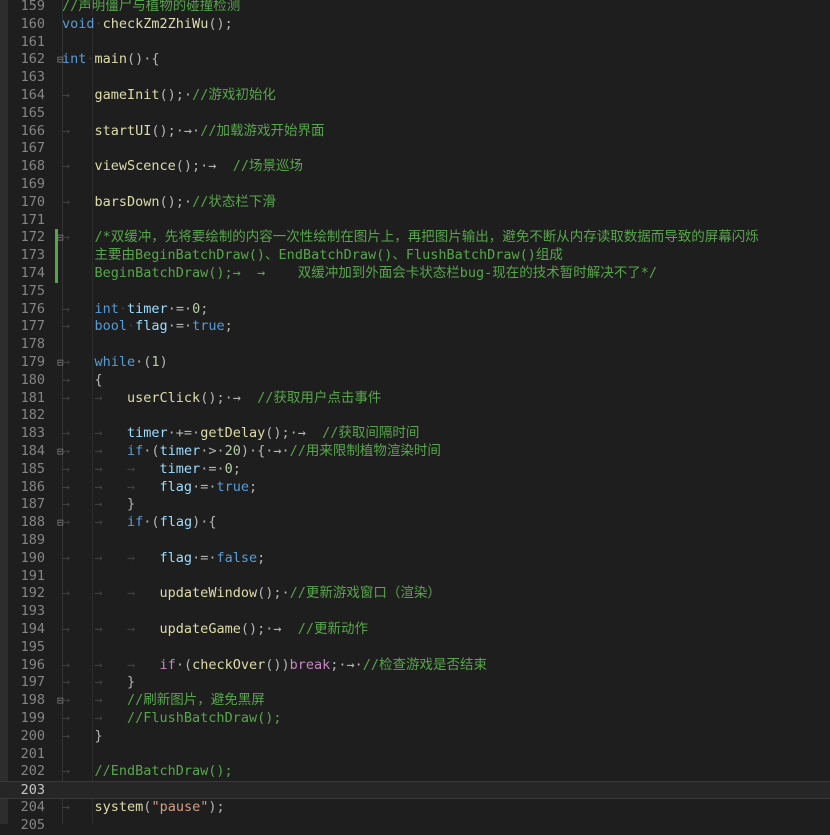 The width and height of the screenshot is (830, 835). I want to click on code-line: 195, so click(415, 648).